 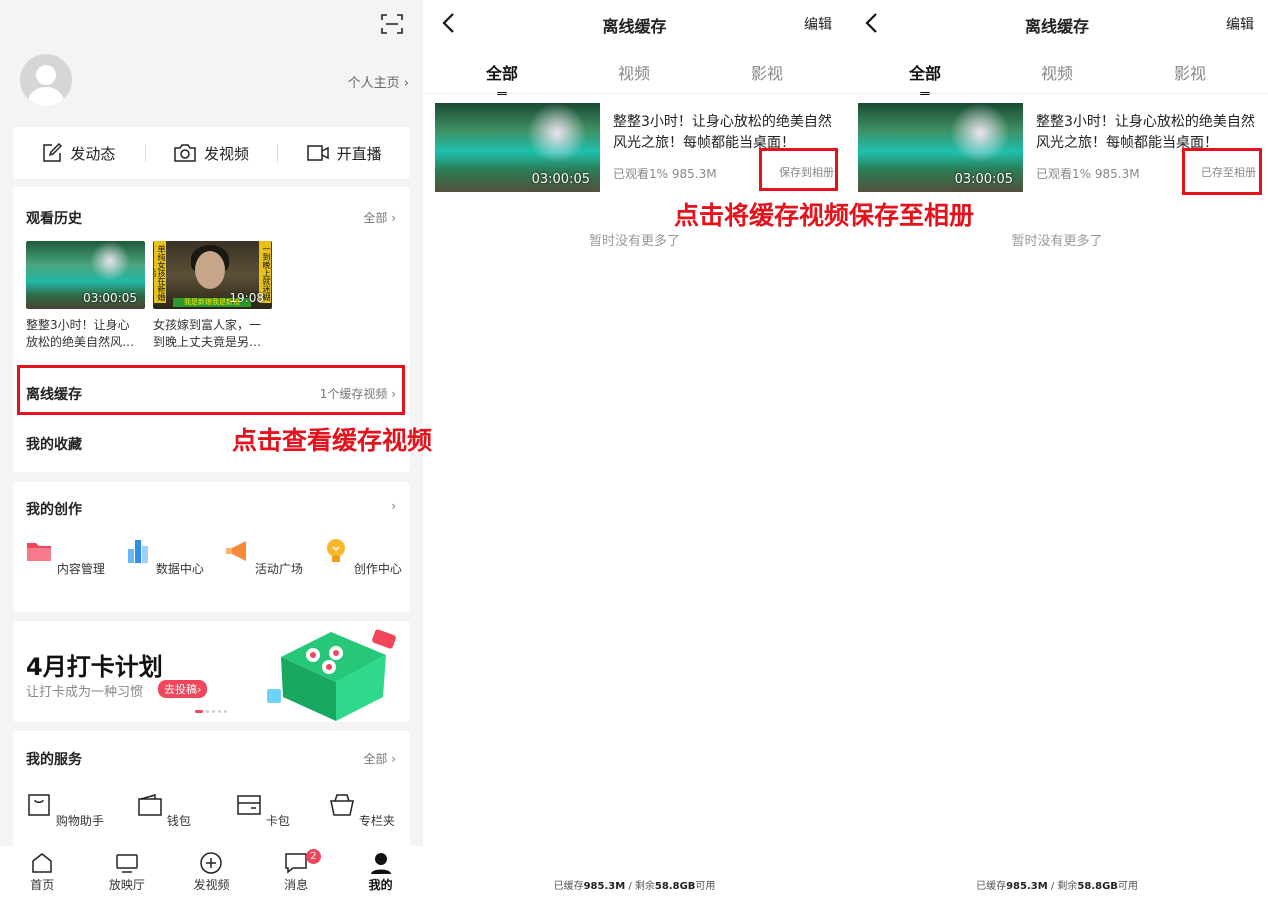 I want to click on wallet-icon, so click(x=150, y=805).